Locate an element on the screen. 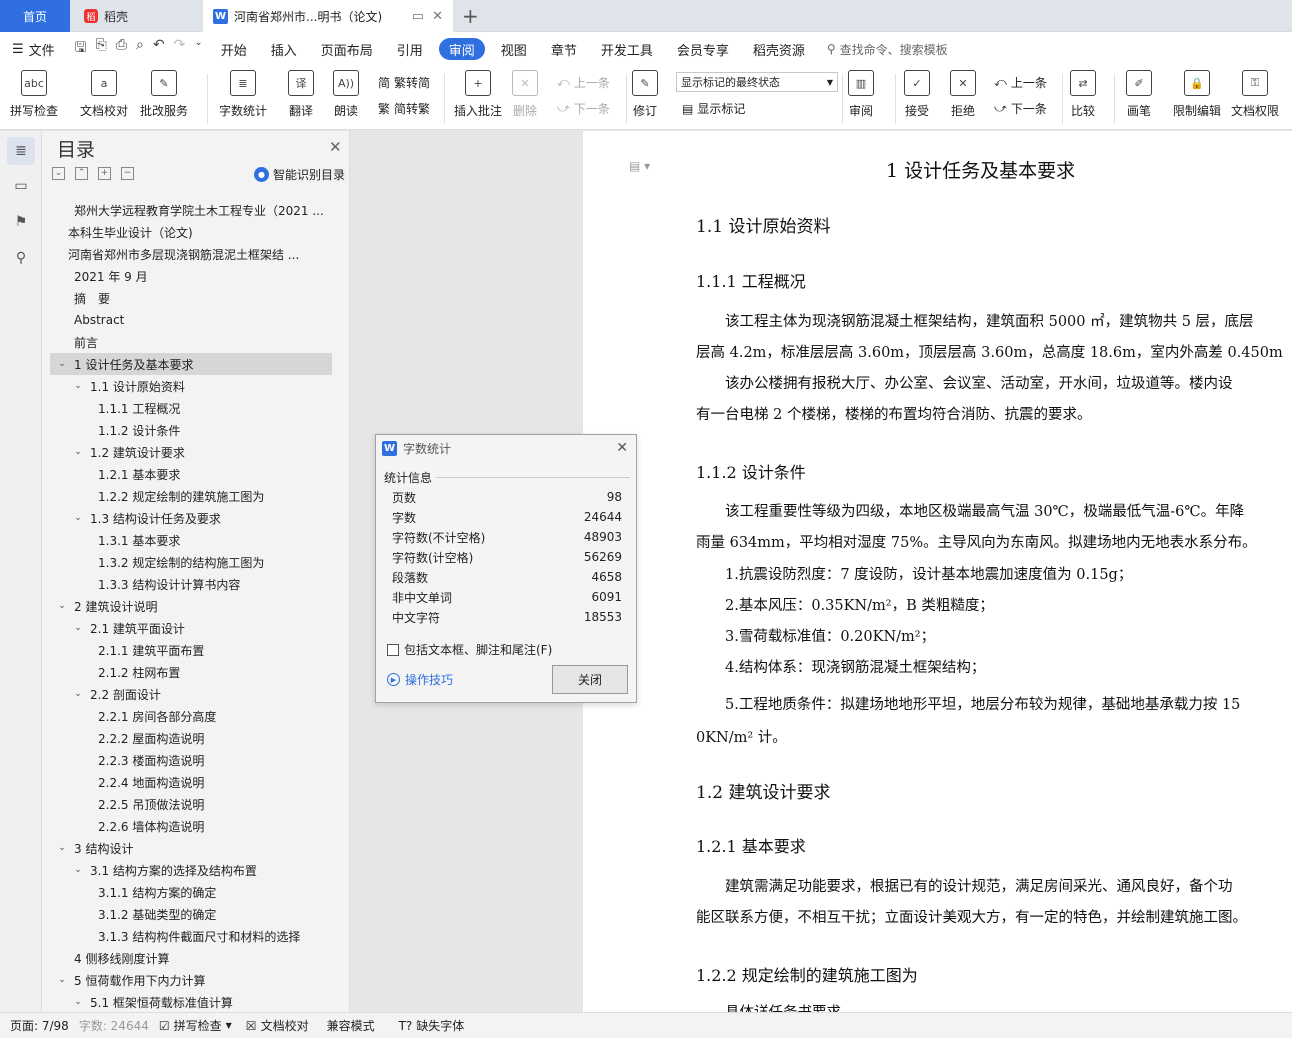 Image resolution: width=1292 pixels, height=1038 pixels. toc-item: ⌄ 2 建筑设计说明 is located at coordinates (191, 606).